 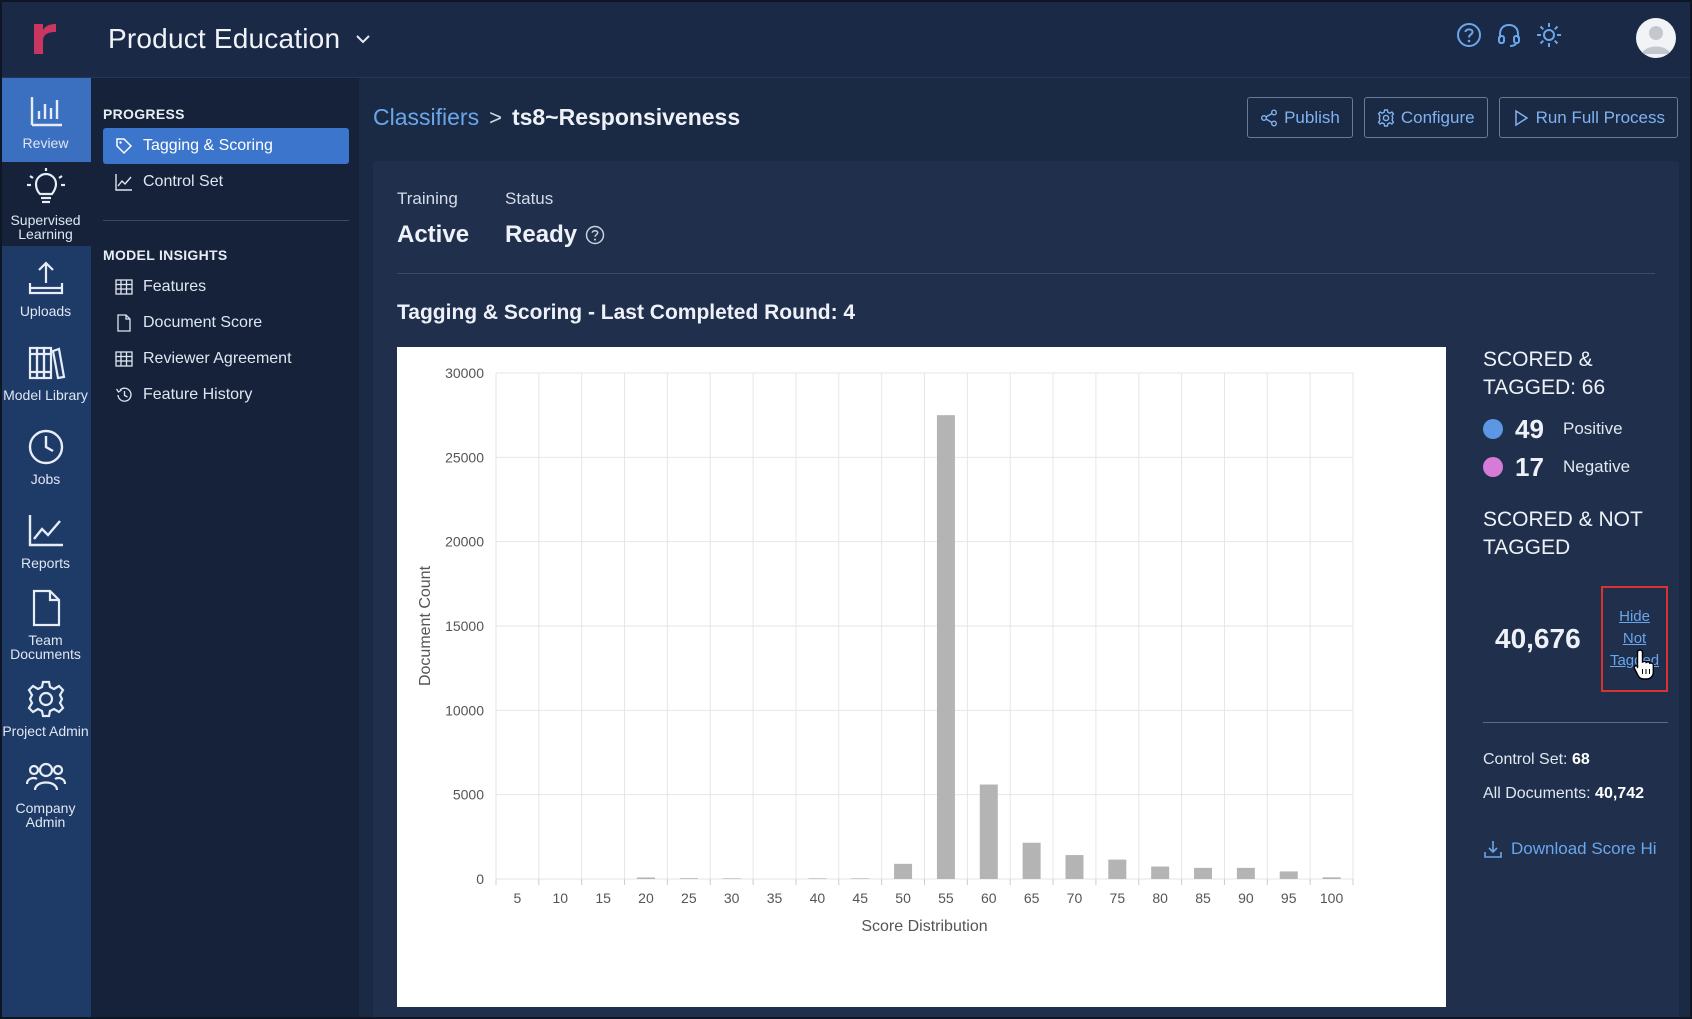 I want to click on trend-icon, so click(x=123, y=182).